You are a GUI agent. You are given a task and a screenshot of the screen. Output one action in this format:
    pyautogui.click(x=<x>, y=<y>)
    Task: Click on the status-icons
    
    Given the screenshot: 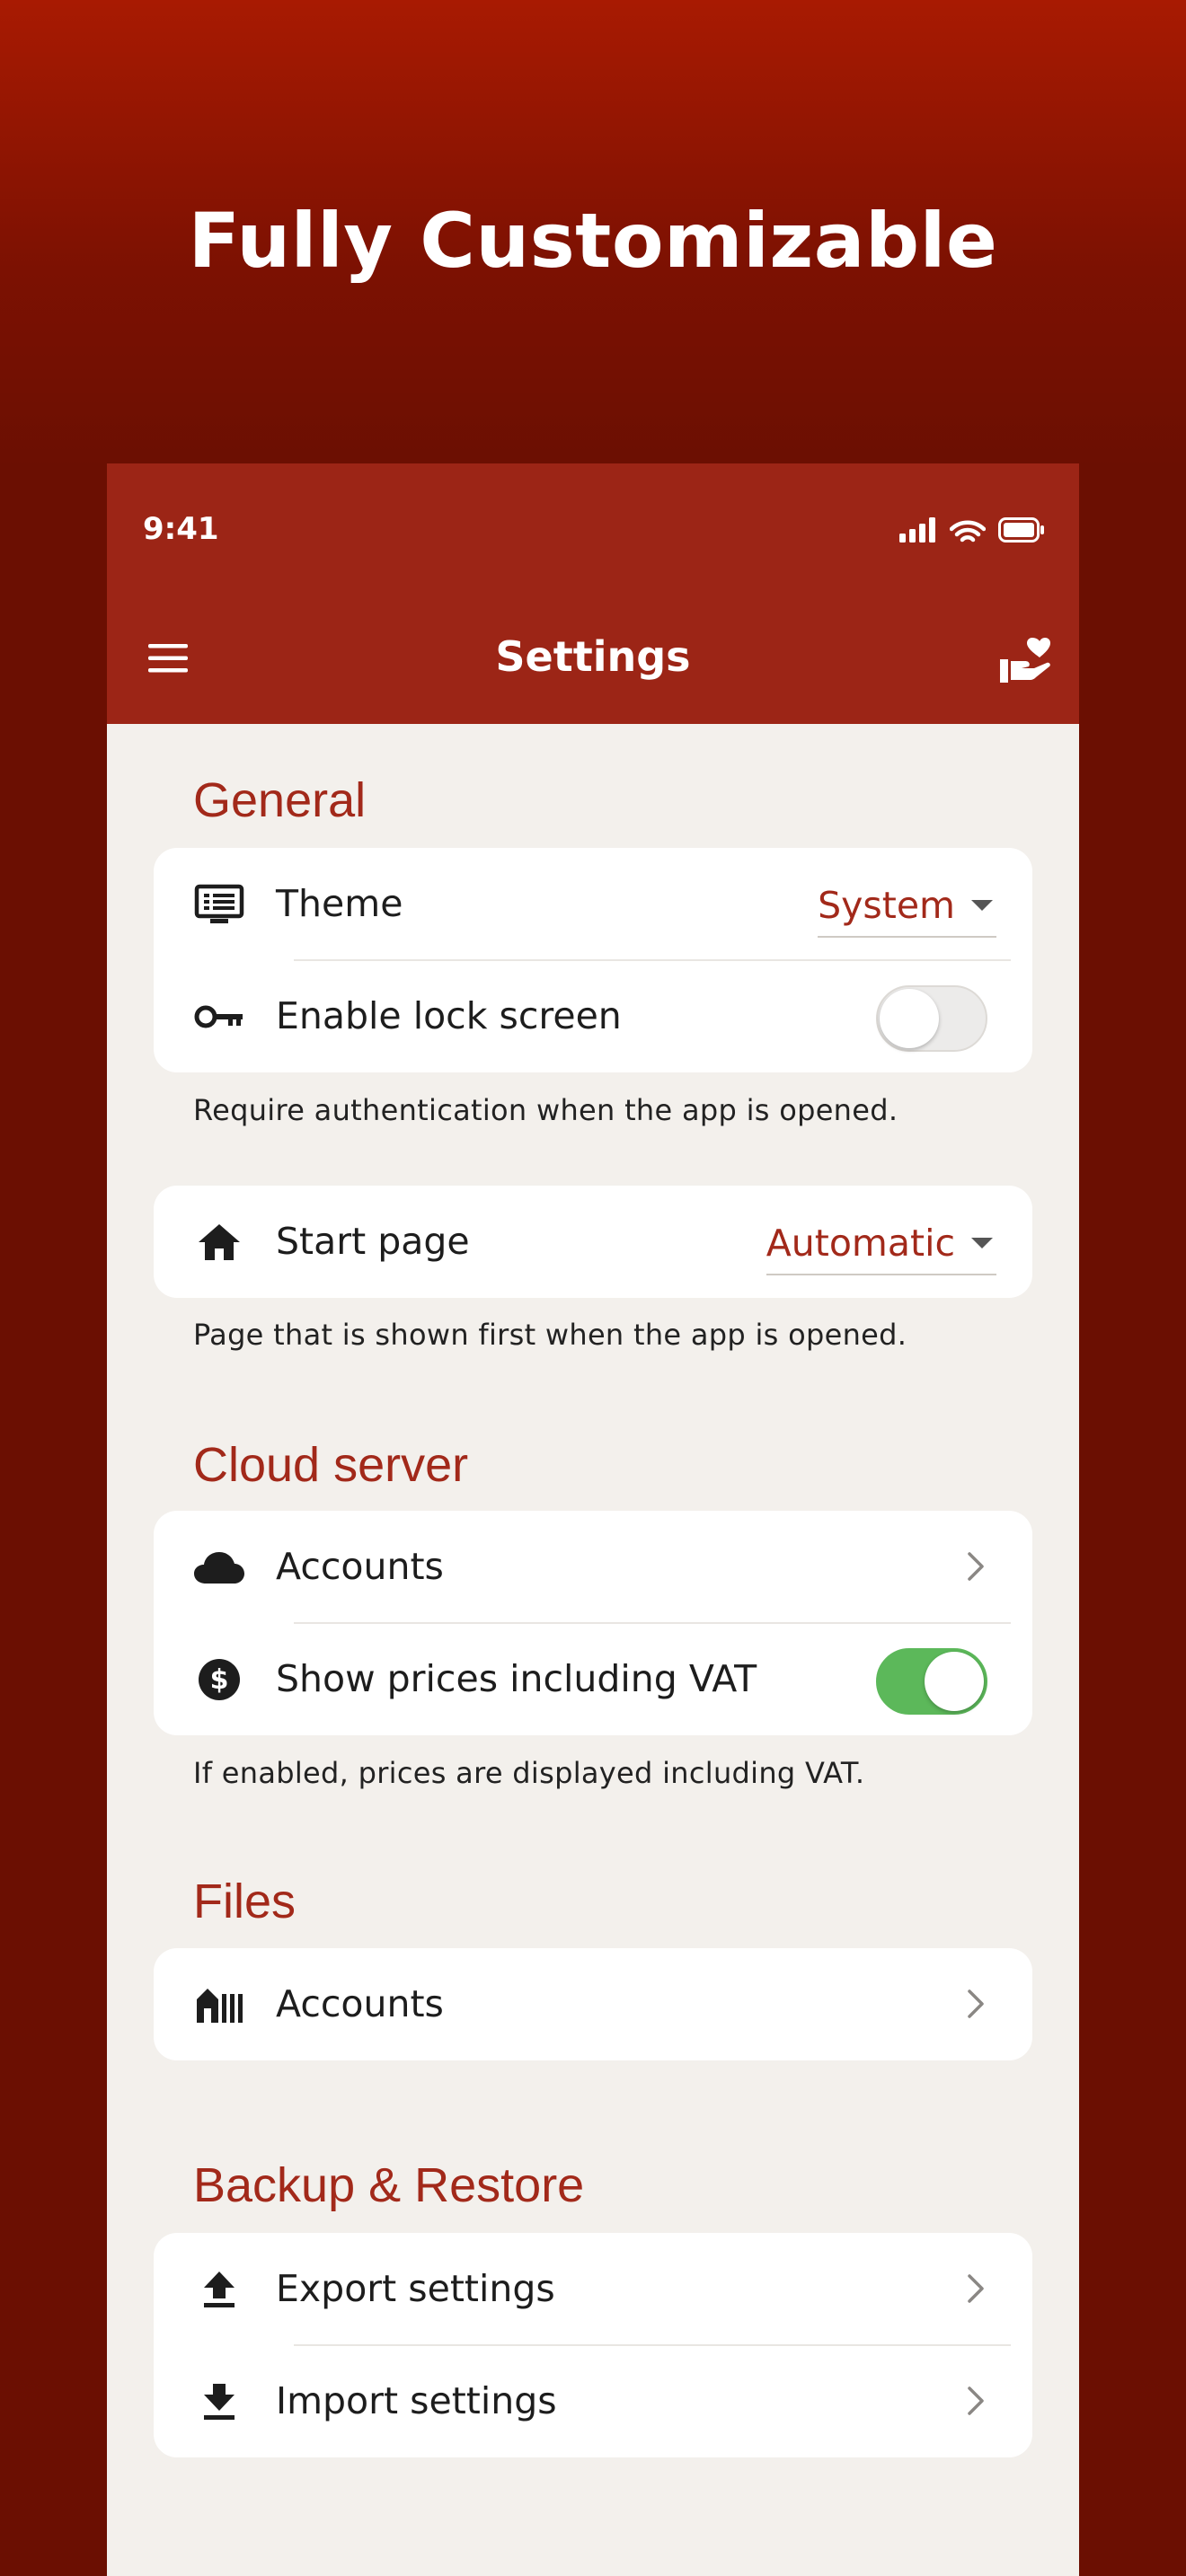 What is the action you would take?
    pyautogui.click(x=972, y=530)
    